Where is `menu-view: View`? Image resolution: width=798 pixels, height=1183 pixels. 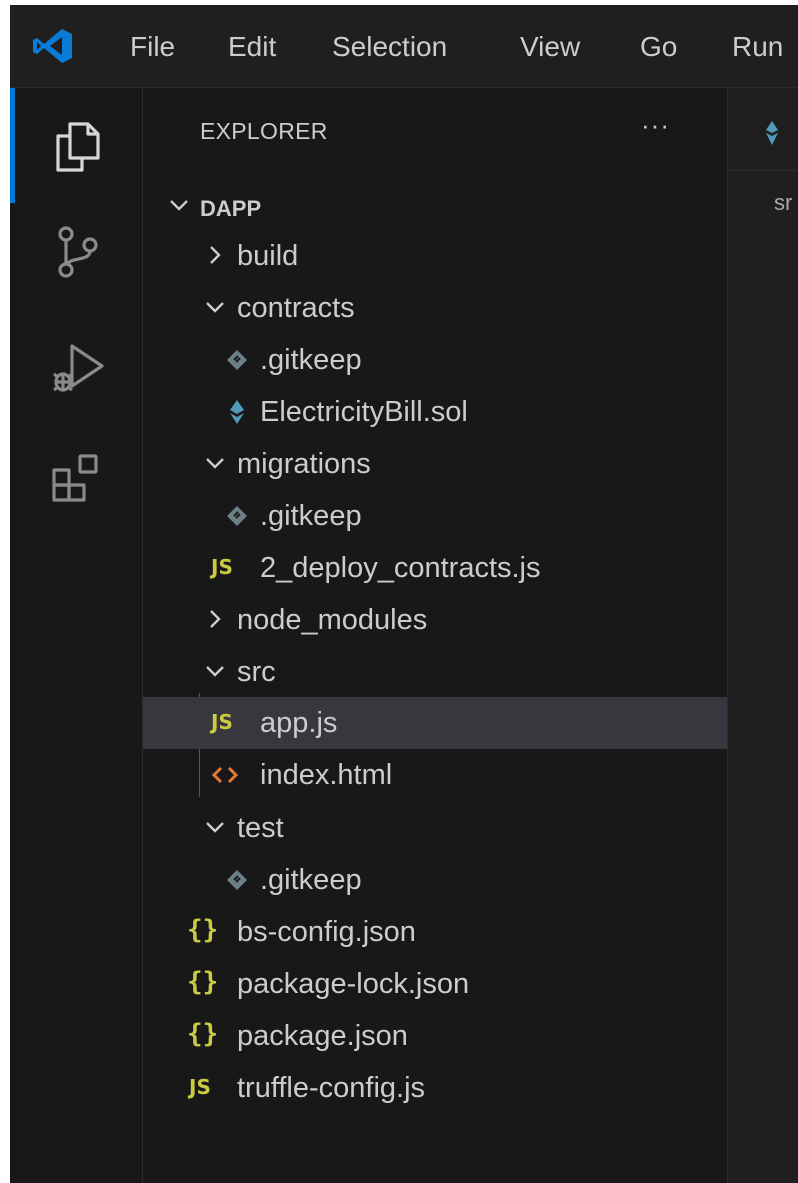
menu-view: View is located at coordinates (550, 47).